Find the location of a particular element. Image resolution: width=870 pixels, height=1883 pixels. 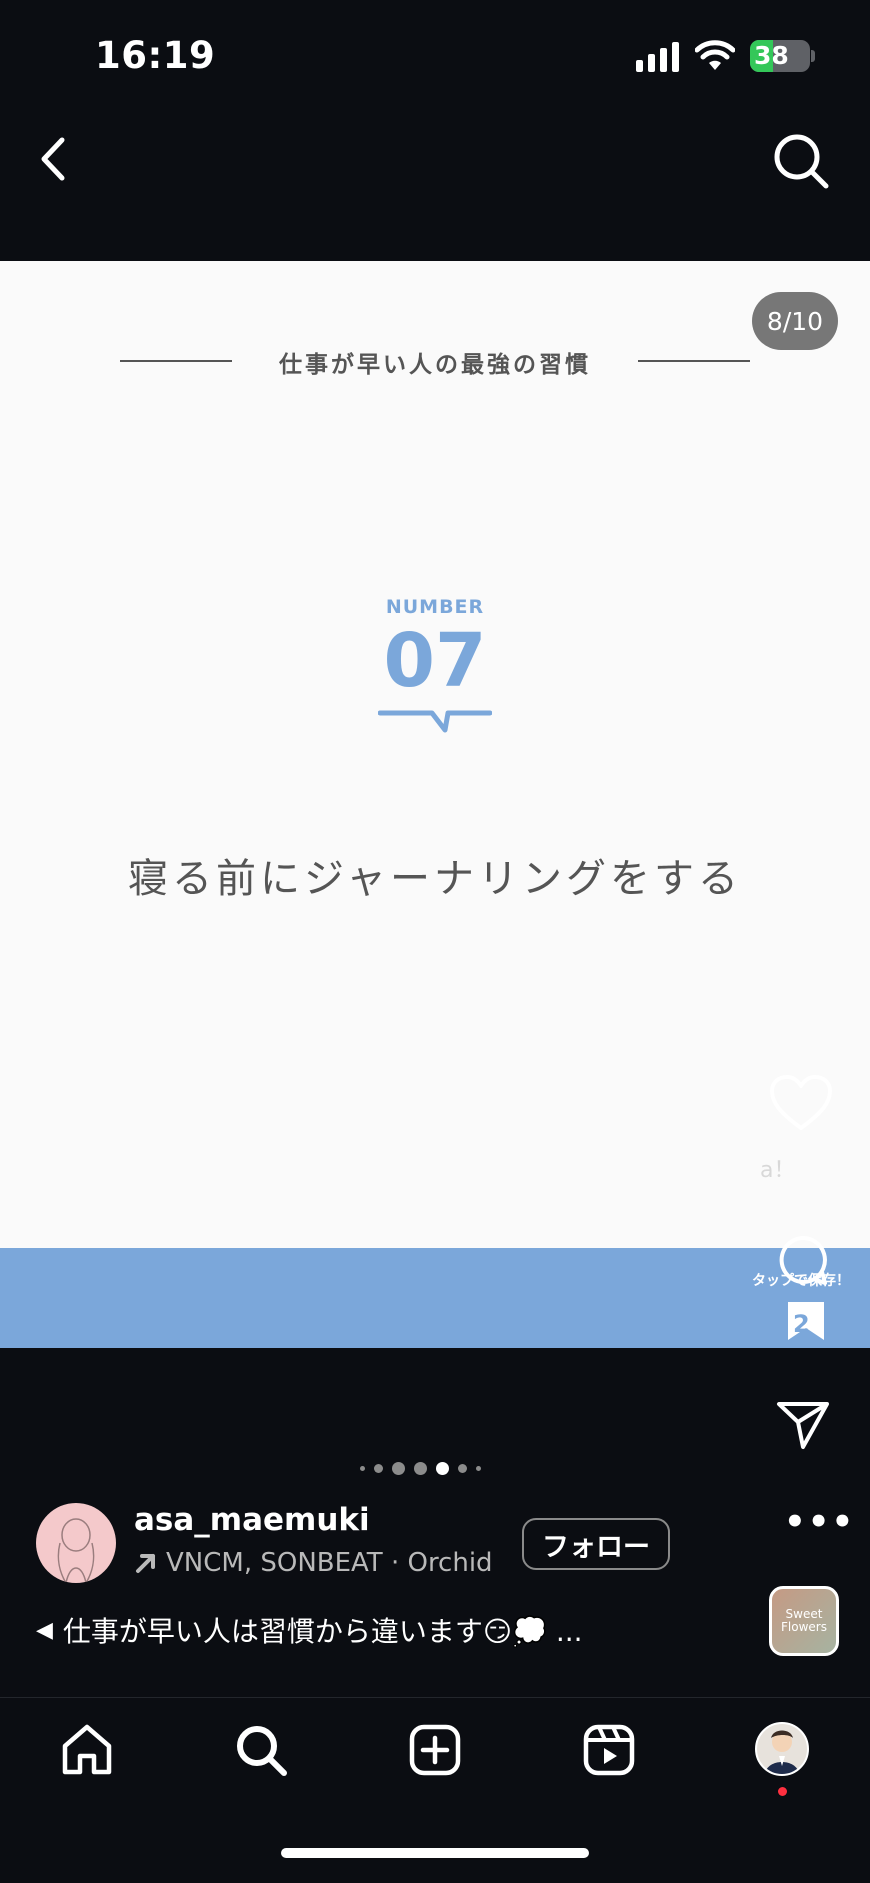

search-nav-icon is located at coordinates (261, 1750).